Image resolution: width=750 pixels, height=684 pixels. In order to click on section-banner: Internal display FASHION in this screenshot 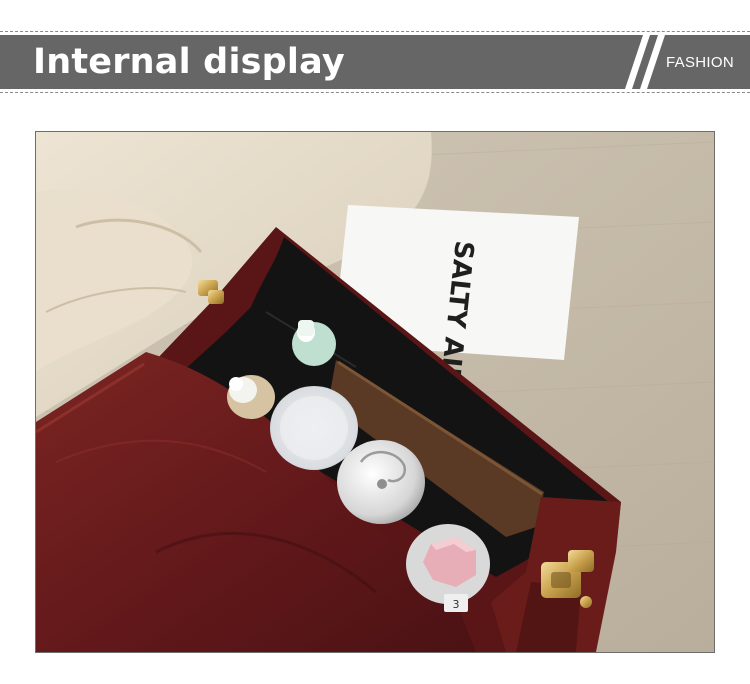, I will do `click(375, 62)`.